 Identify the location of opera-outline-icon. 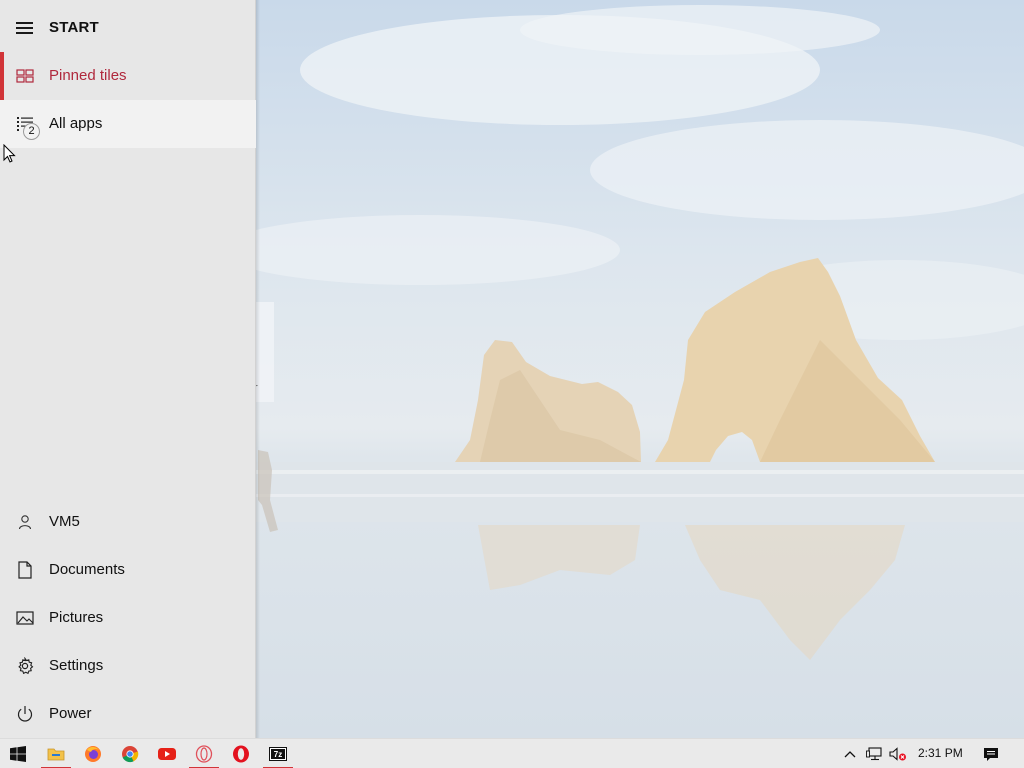
(204, 754).